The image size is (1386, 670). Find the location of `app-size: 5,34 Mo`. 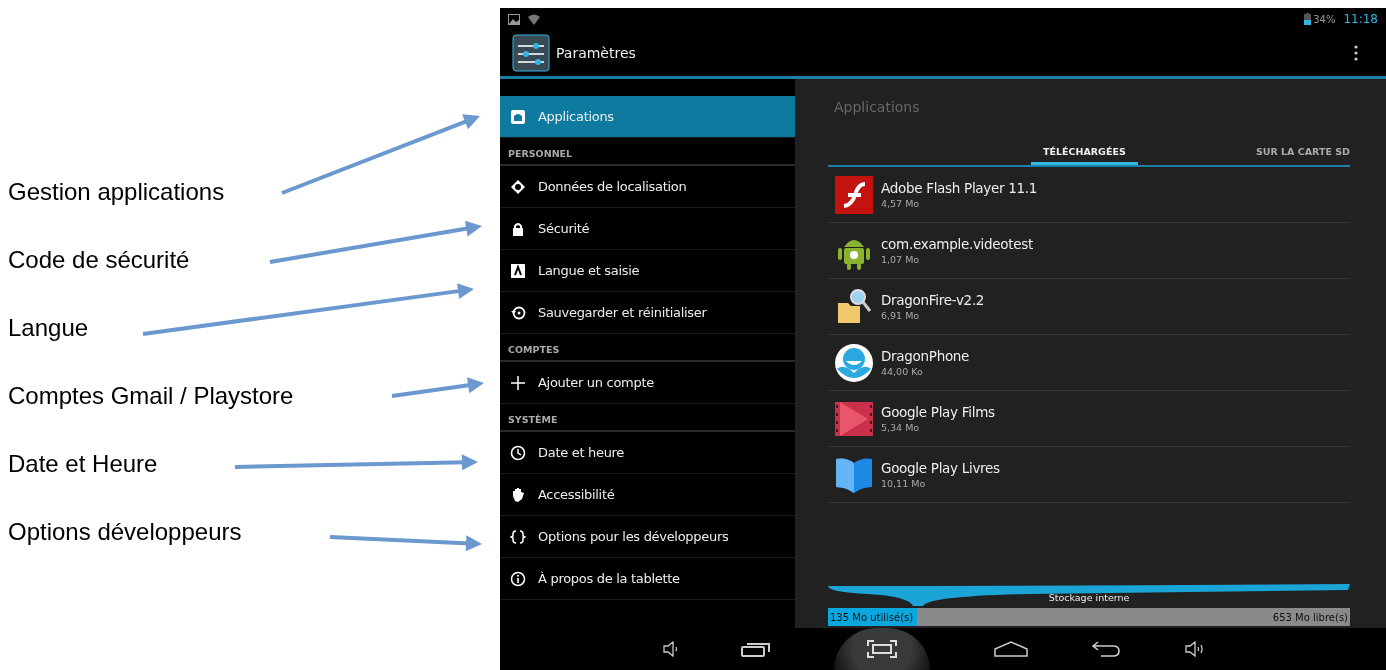

app-size: 5,34 Mo is located at coordinates (901, 427).